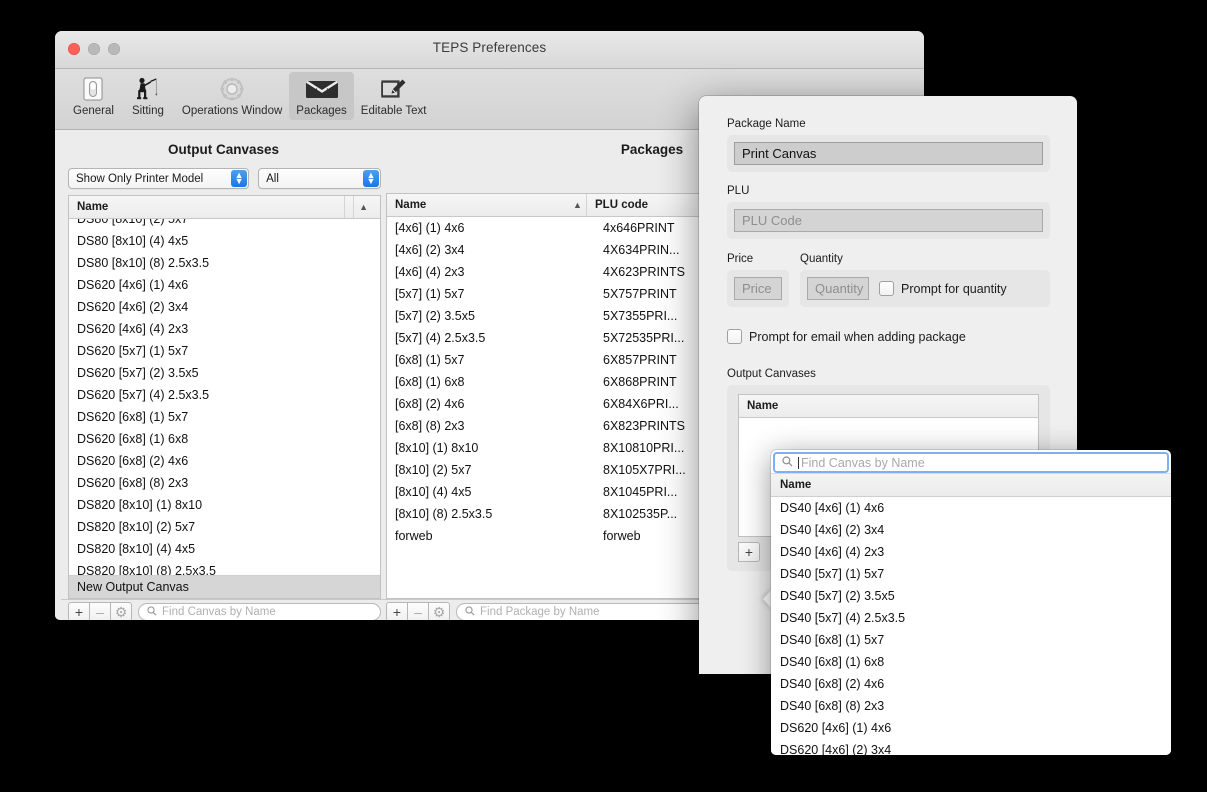  I want to click on list-item: DS40 [4x6] (4) 2x3, so click(971, 552).